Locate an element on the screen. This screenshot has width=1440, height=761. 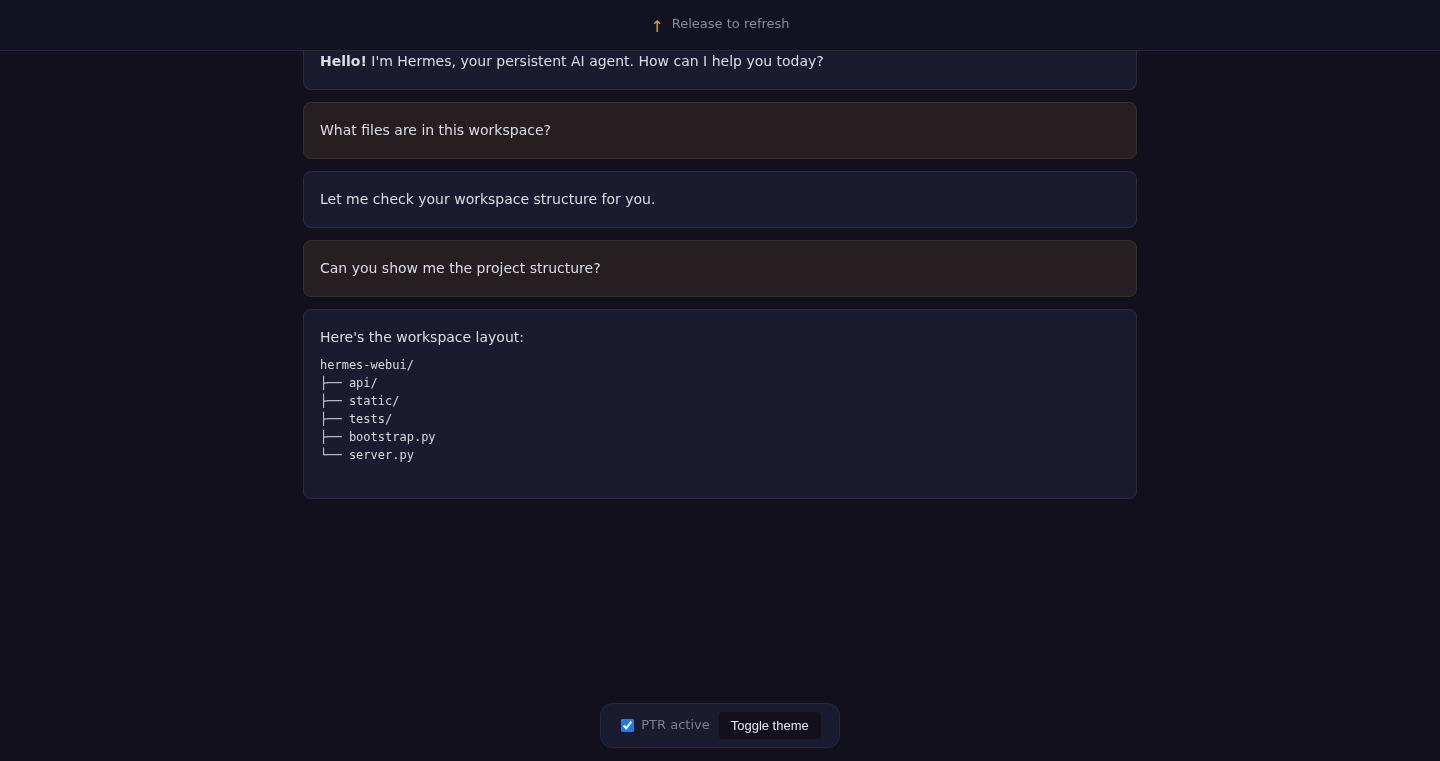
message-text: Hello! I'm Hermes, your persistent AI agent. How can I help you today? is located at coordinates (572, 61).